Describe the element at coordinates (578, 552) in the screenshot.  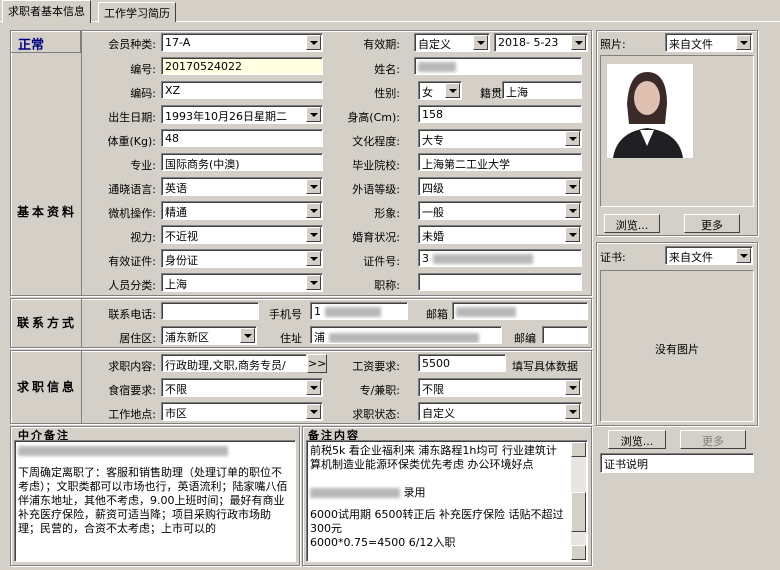
I see `scroll-down-icon` at that location.